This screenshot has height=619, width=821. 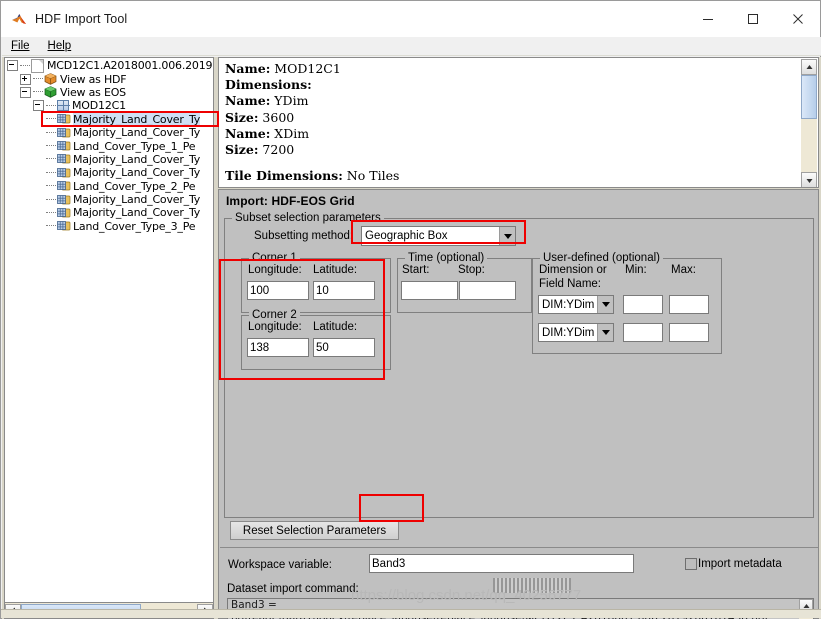 I want to click on userdefined-field-dropdown-0: DIM:YDim, so click(x=576, y=304).